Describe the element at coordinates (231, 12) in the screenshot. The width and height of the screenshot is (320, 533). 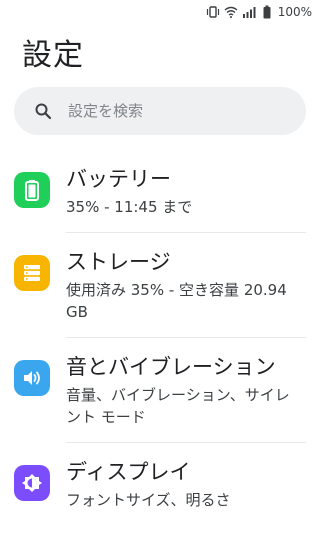
I see `wifi-icon` at that location.